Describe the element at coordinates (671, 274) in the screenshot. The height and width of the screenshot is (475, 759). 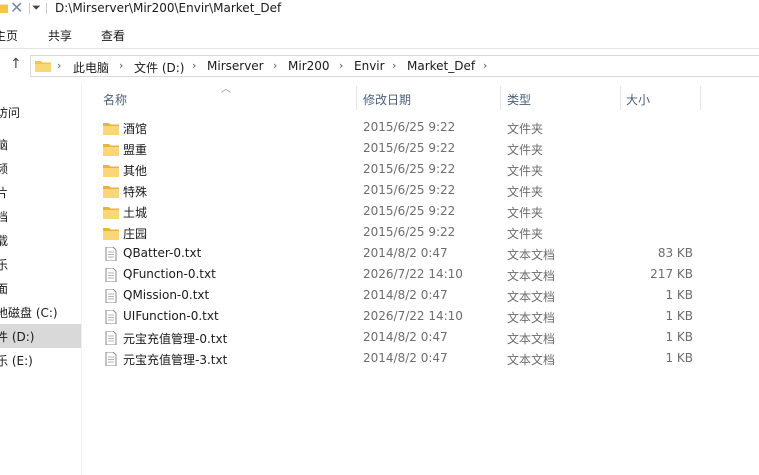
I see `file-size: 217 KB` at that location.